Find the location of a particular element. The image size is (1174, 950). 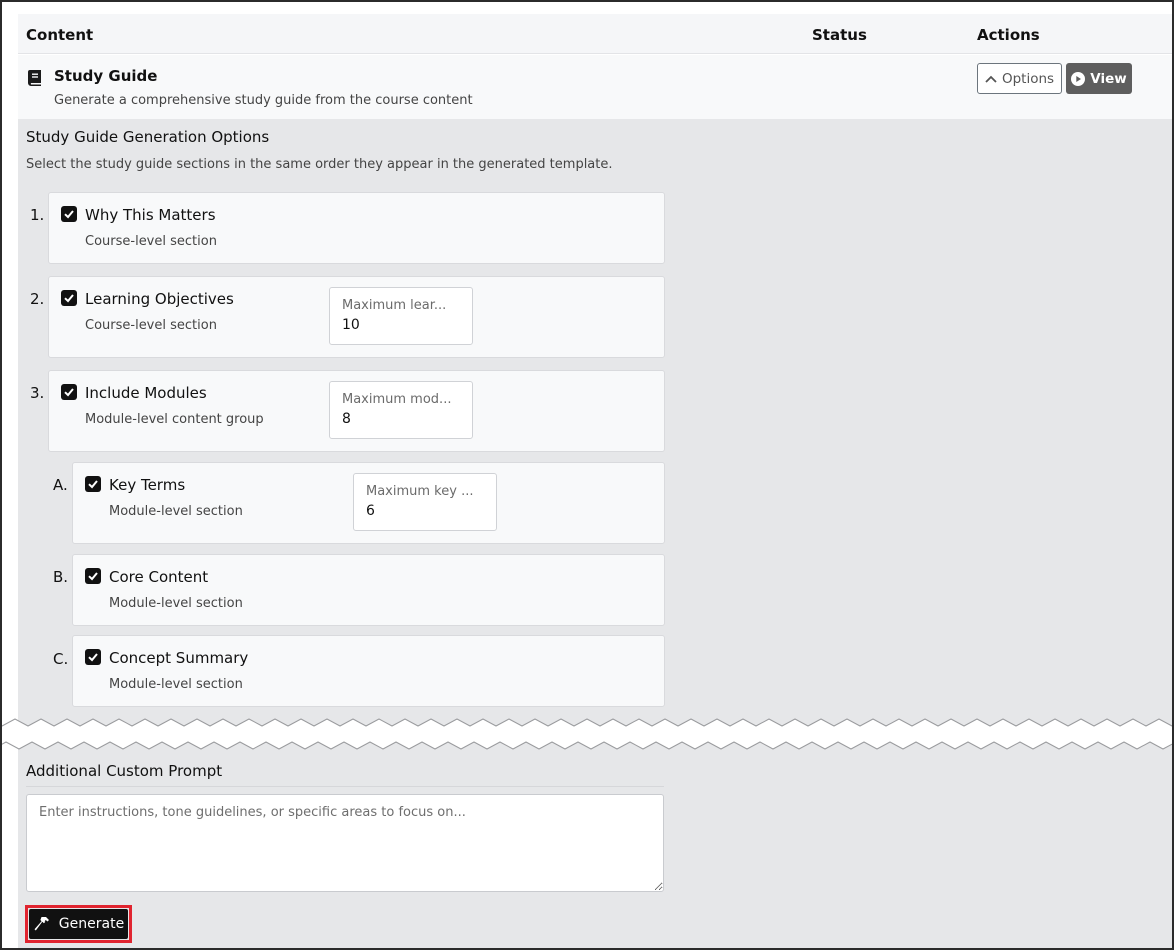

max-key-terms-field: Maximum key ... 6 is located at coordinates (425, 502).